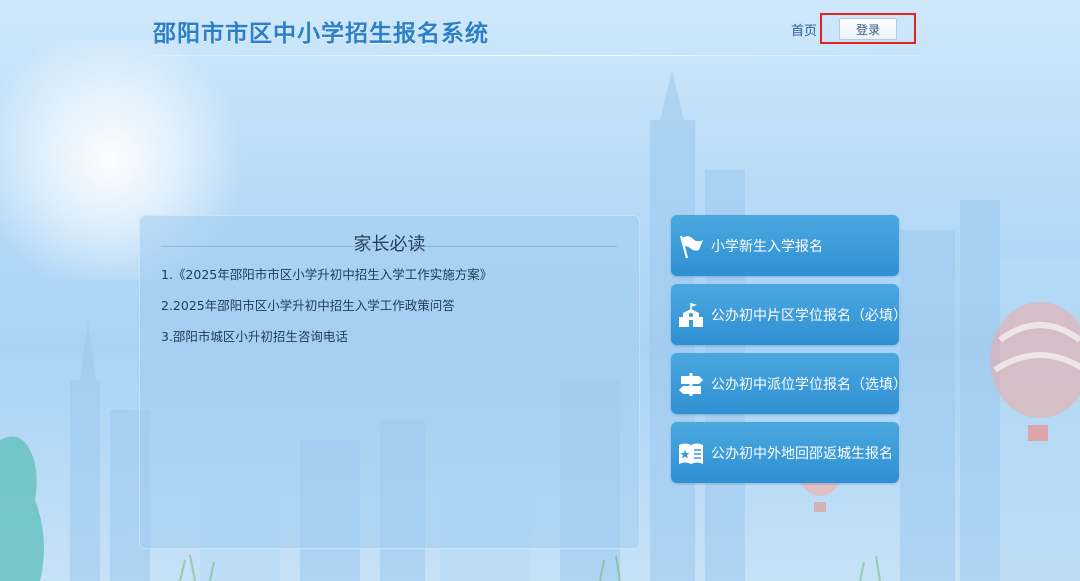  What do you see at coordinates (691, 453) in the screenshot?
I see `book-star-icon` at bounding box center [691, 453].